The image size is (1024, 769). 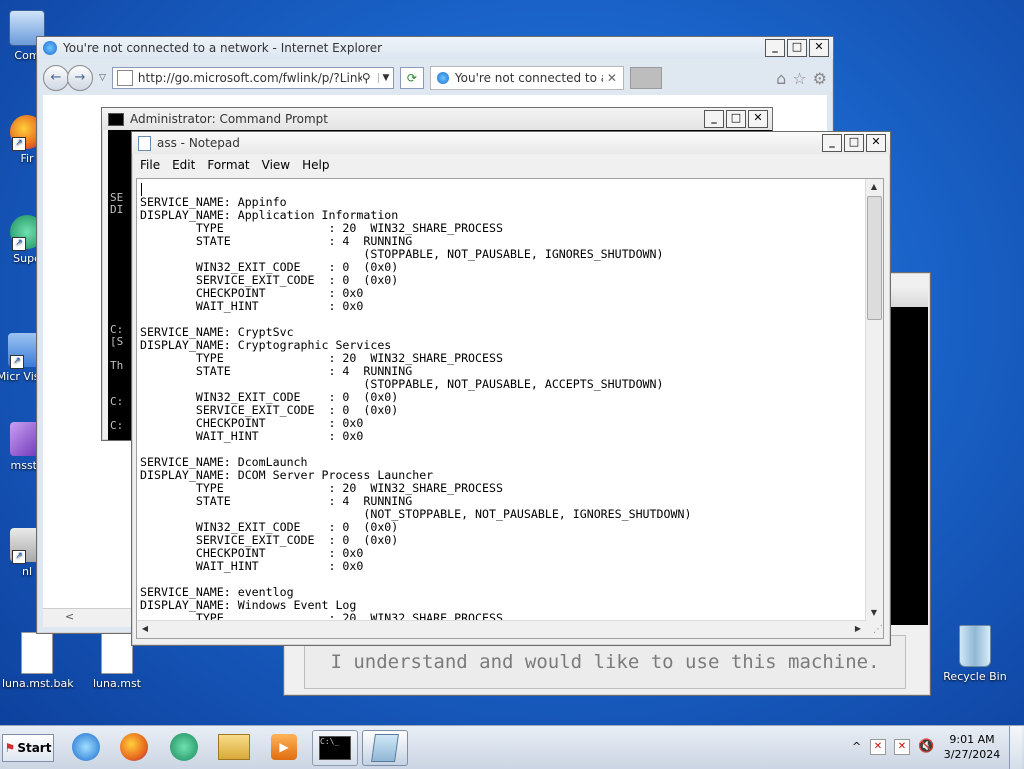 What do you see at coordinates (874, 400) in the screenshot?
I see `notepad-vertical-scrollbar: ▲ ▼` at bounding box center [874, 400].